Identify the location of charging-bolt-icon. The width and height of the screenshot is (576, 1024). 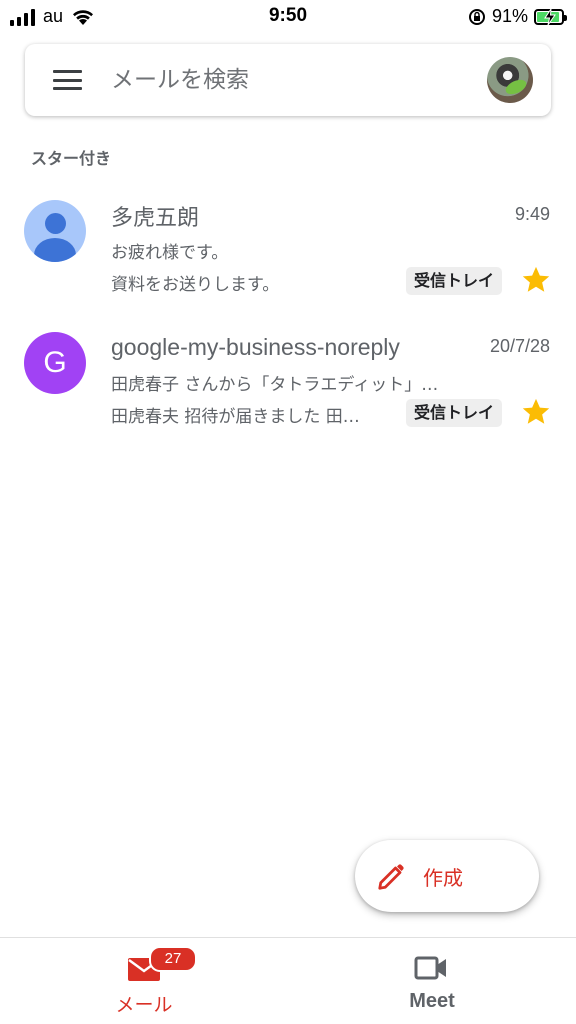
(550, 16).